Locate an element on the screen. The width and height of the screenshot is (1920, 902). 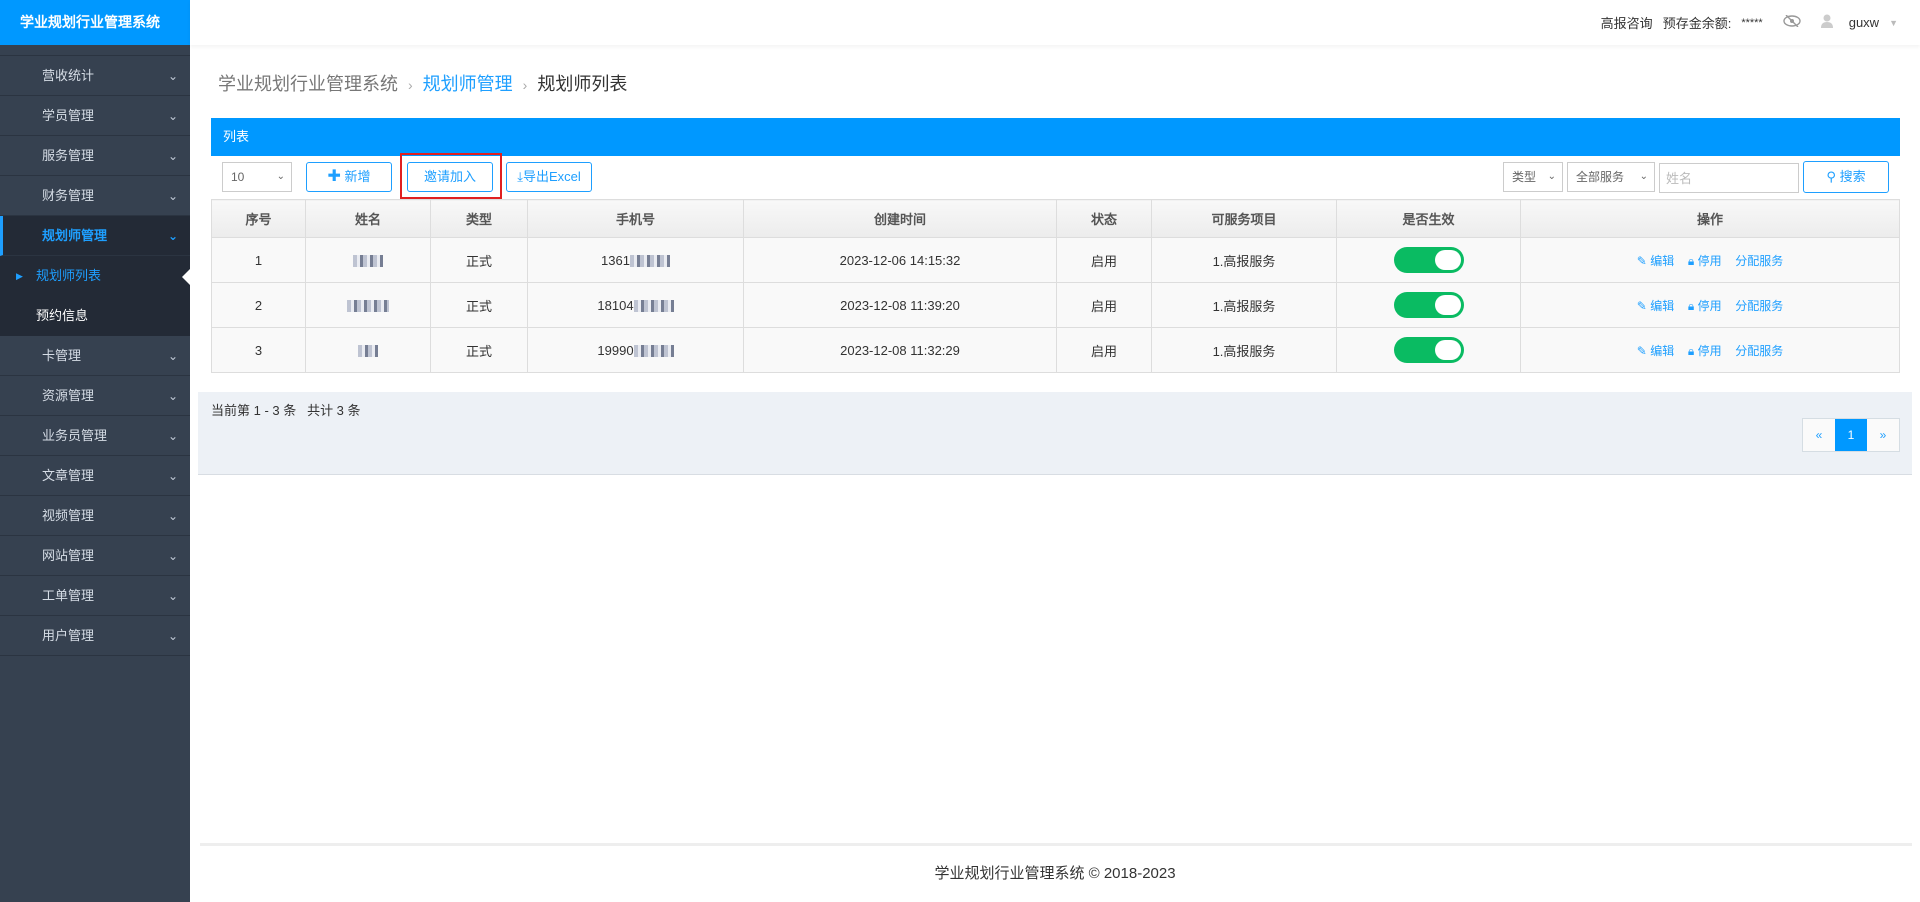
cell-actions: ✎ 编辑 🔒︎ 停用 分配服务 is located at coordinates (1710, 350).